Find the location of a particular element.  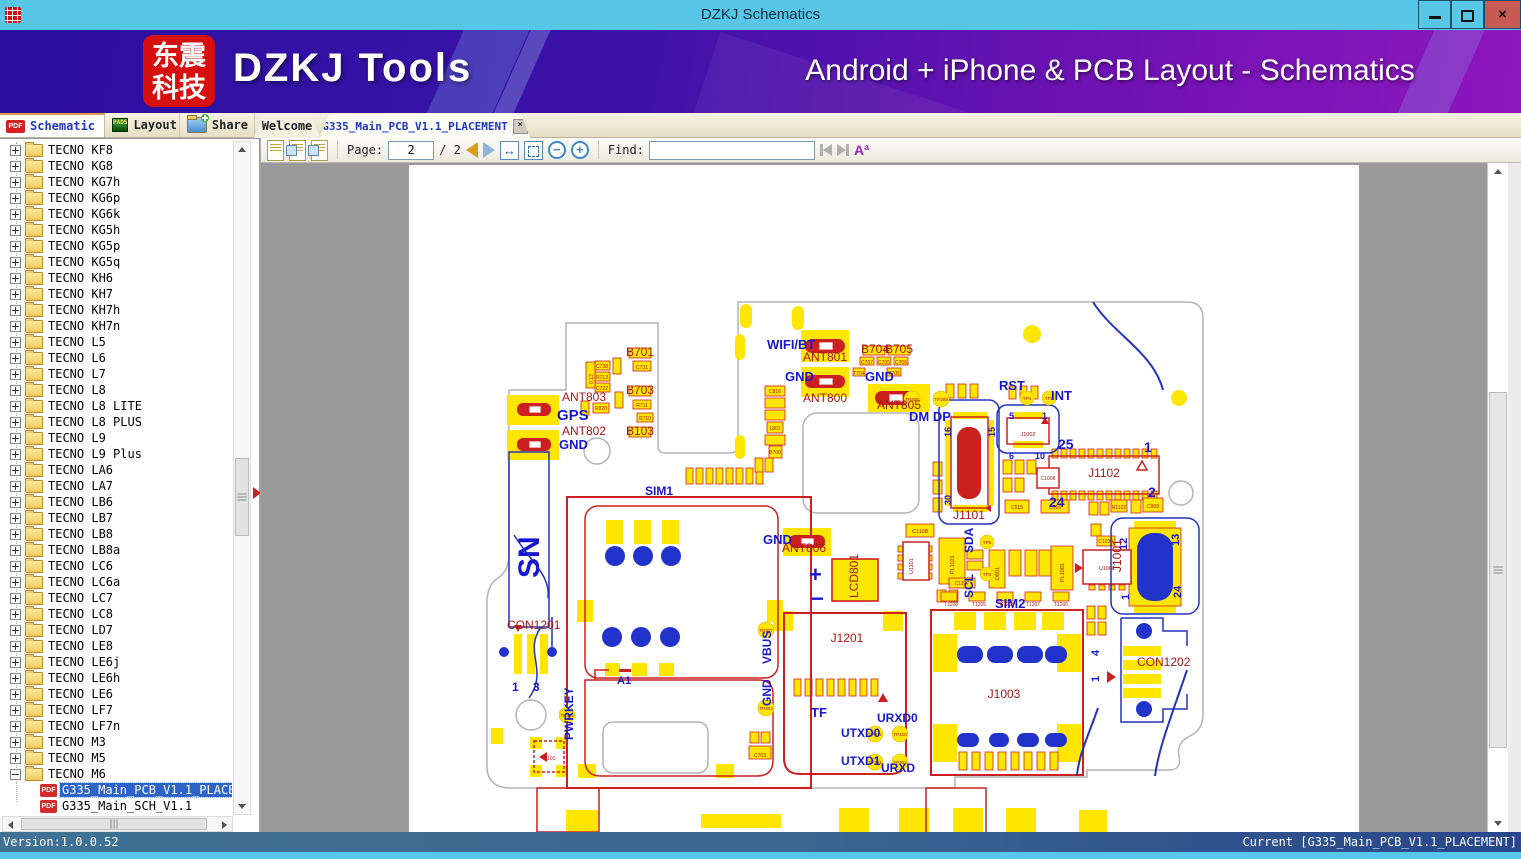

find-input is located at coordinates (731, 150).